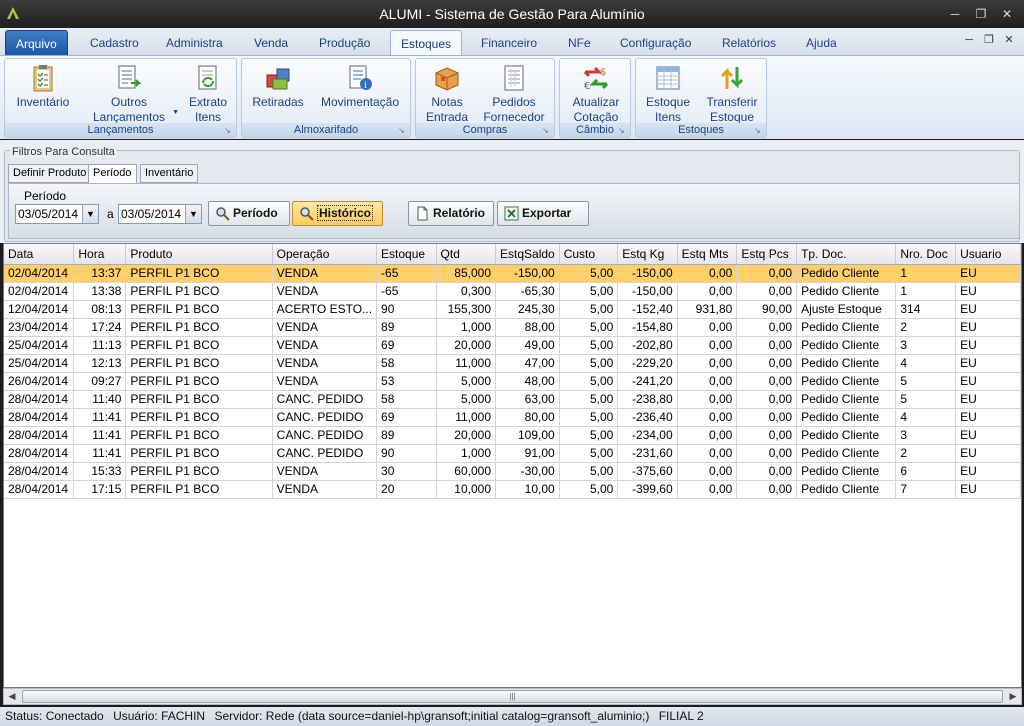  What do you see at coordinates (57, 214) in the screenshot?
I see `date-from-field: 03/05/2014 ▼` at bounding box center [57, 214].